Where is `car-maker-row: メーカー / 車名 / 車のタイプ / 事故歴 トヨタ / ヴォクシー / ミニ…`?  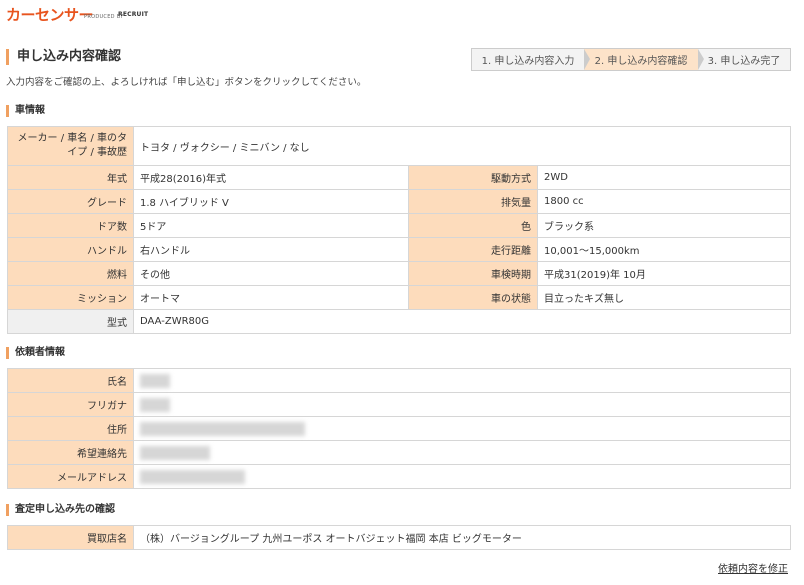 car-maker-row: メーカー / 車名 / 車のタイプ / 事故歴 トヨタ / ヴォクシー / ミニ… is located at coordinates (399, 146).